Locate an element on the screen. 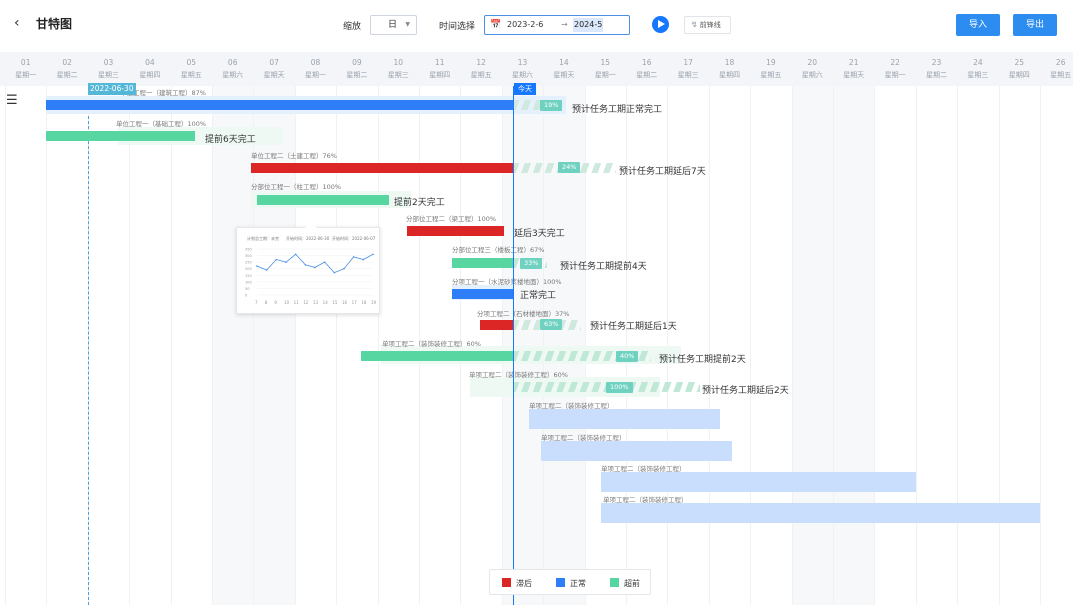  day-number: 13 is located at coordinates (522, 62).